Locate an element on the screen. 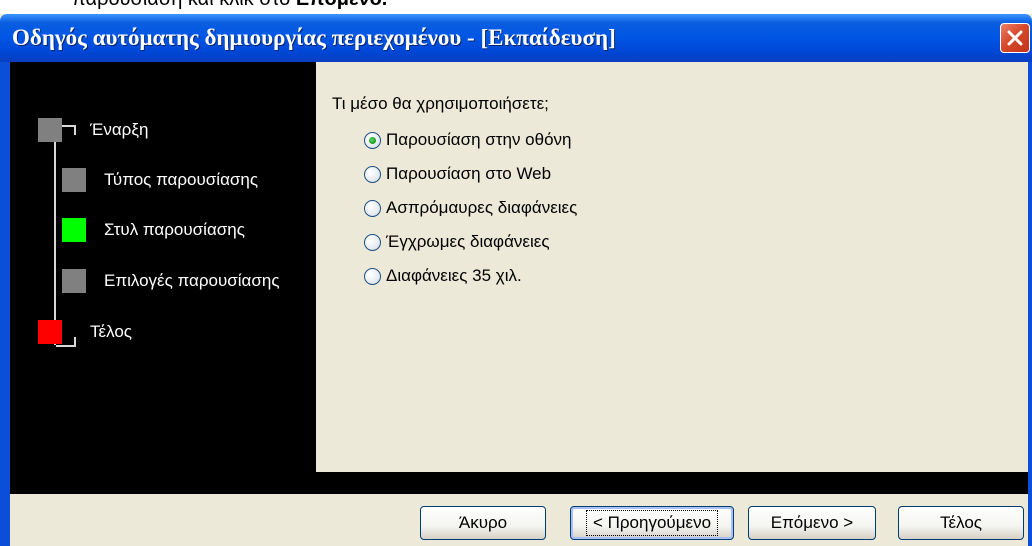 The width and height of the screenshot is (1032, 546). step-marker-end is located at coordinates (50, 332).